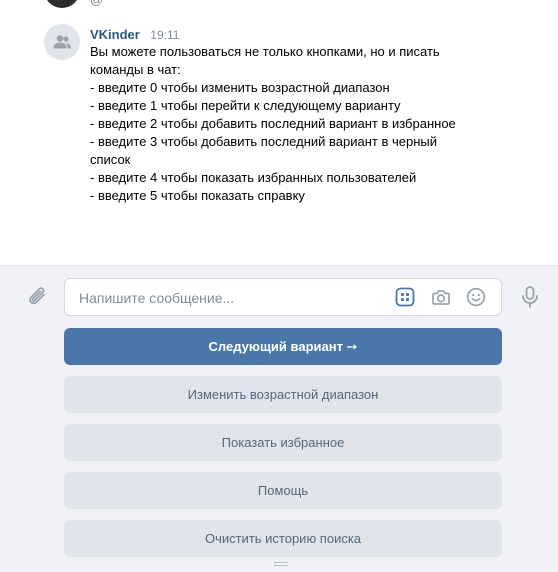 The image size is (558, 572). I want to click on attach-button, so click(38, 297).